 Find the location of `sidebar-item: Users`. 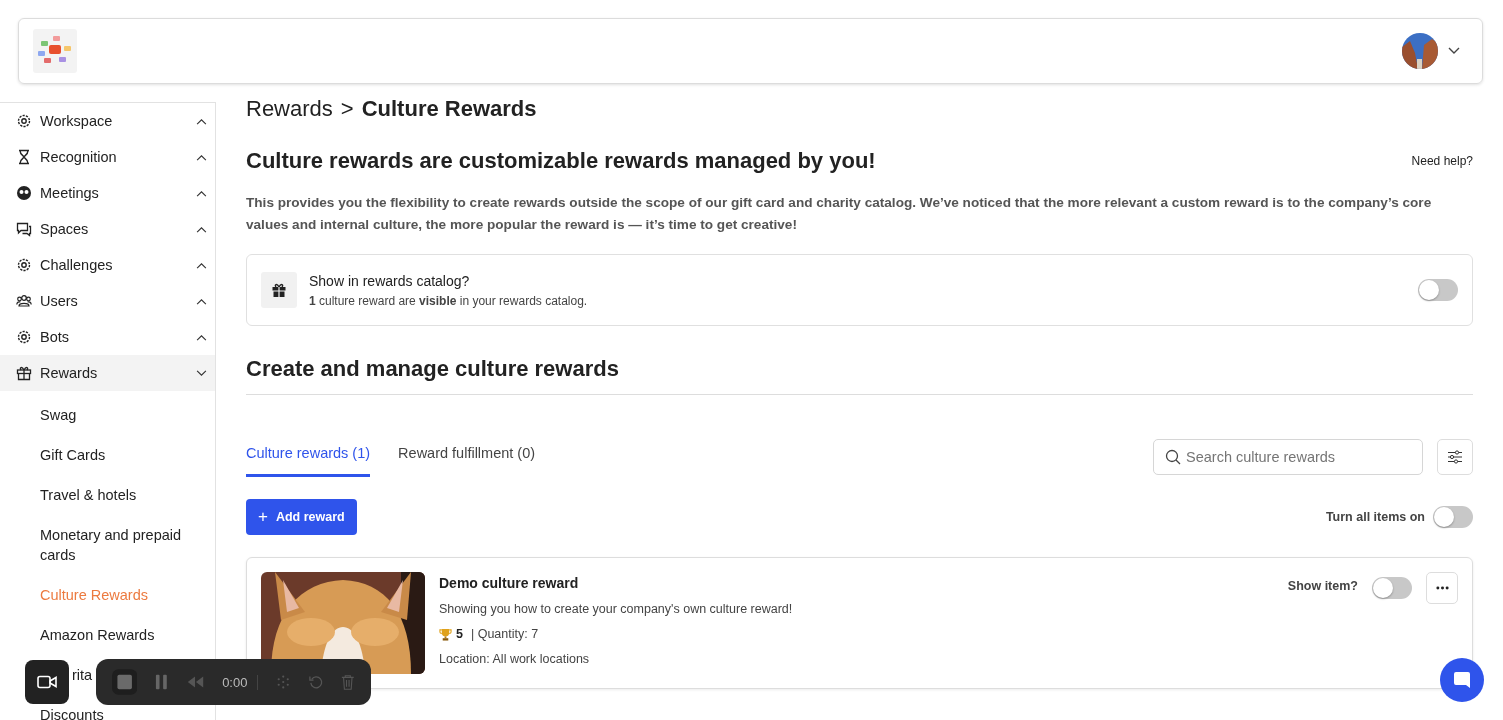

sidebar-item: Users is located at coordinates (107, 301).